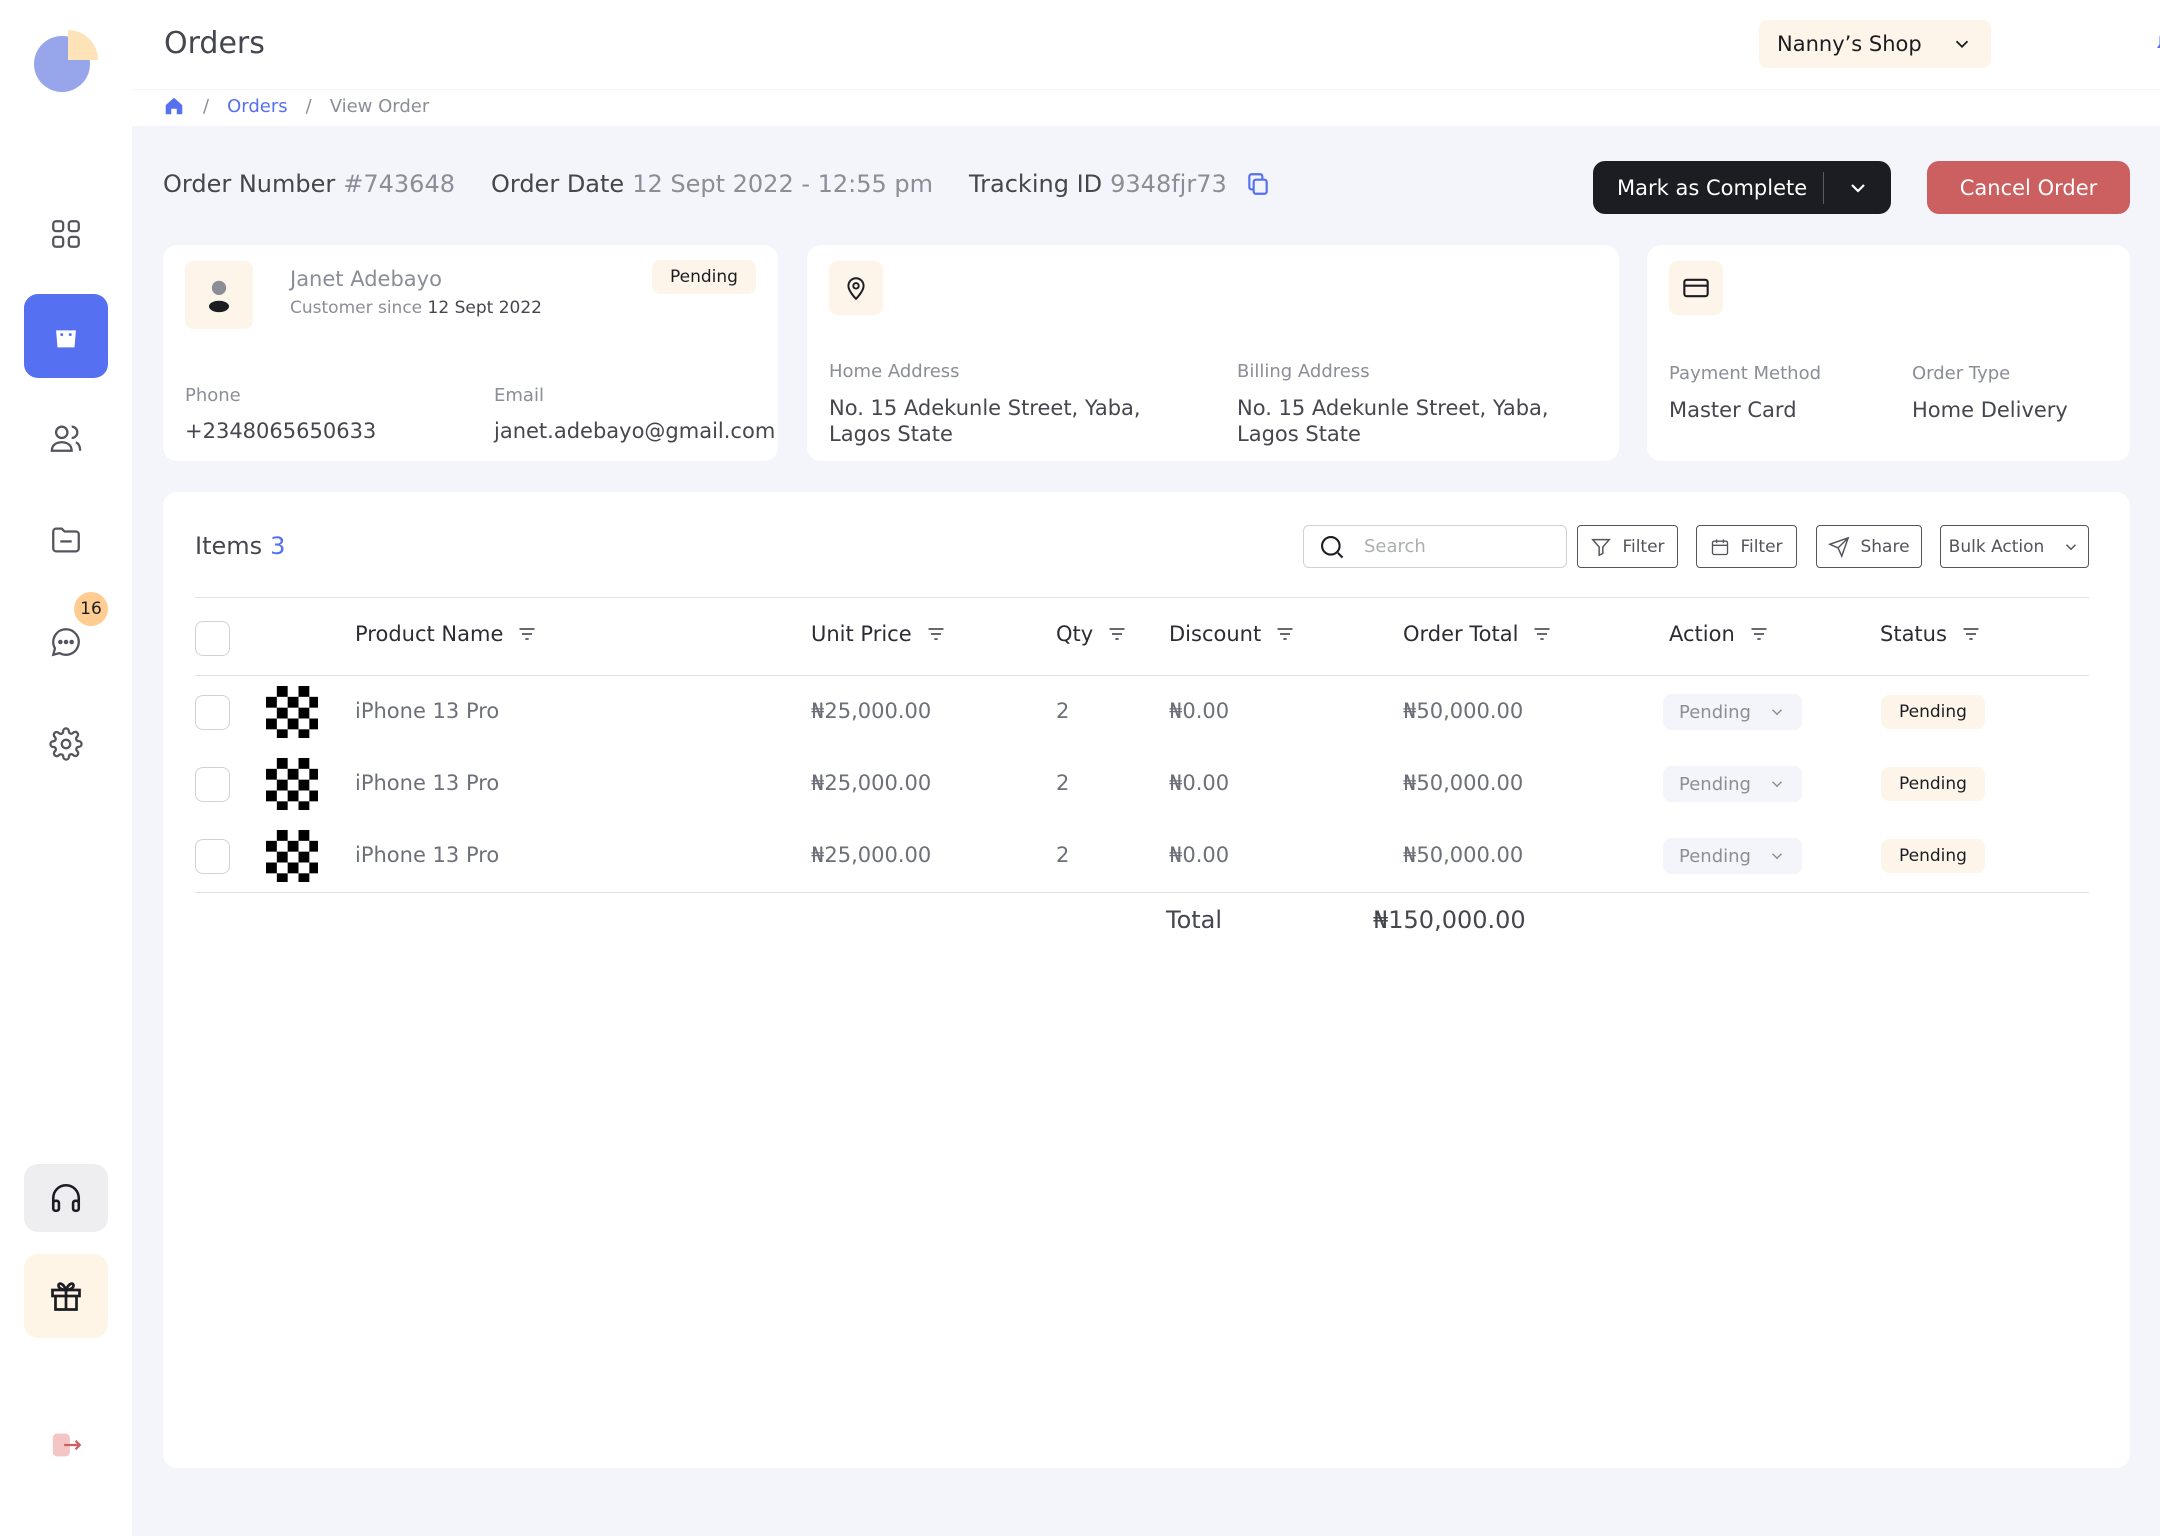 Image resolution: width=2160 pixels, height=1536 pixels. I want to click on search-input: Search, so click(1435, 546).